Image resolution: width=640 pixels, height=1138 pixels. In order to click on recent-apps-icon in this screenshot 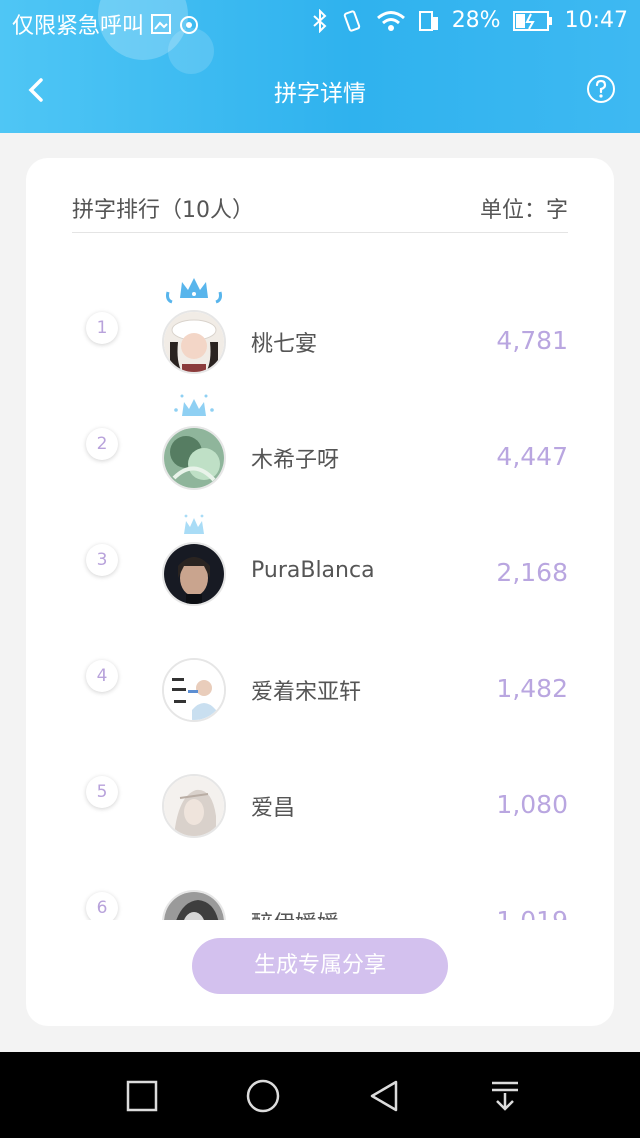, I will do `click(142, 1096)`.